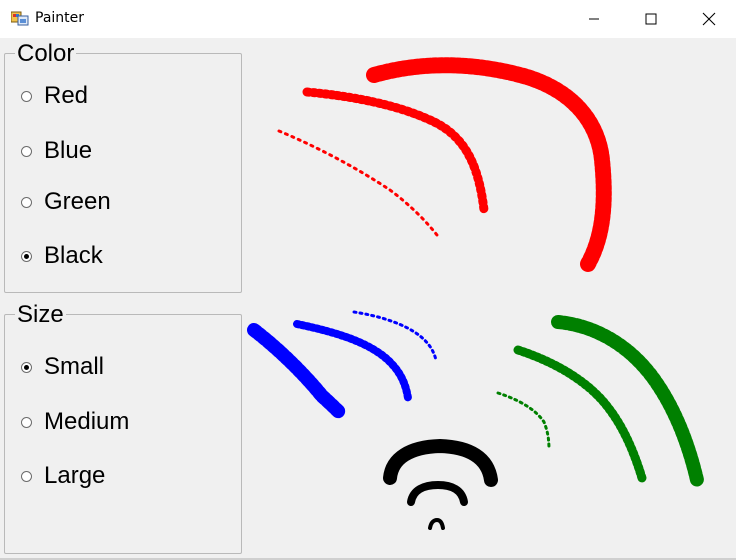 This screenshot has width=736, height=560. Describe the element at coordinates (123, 167) in the screenshot. I see `color-groupbox: Color Red Blue Green Black` at that location.